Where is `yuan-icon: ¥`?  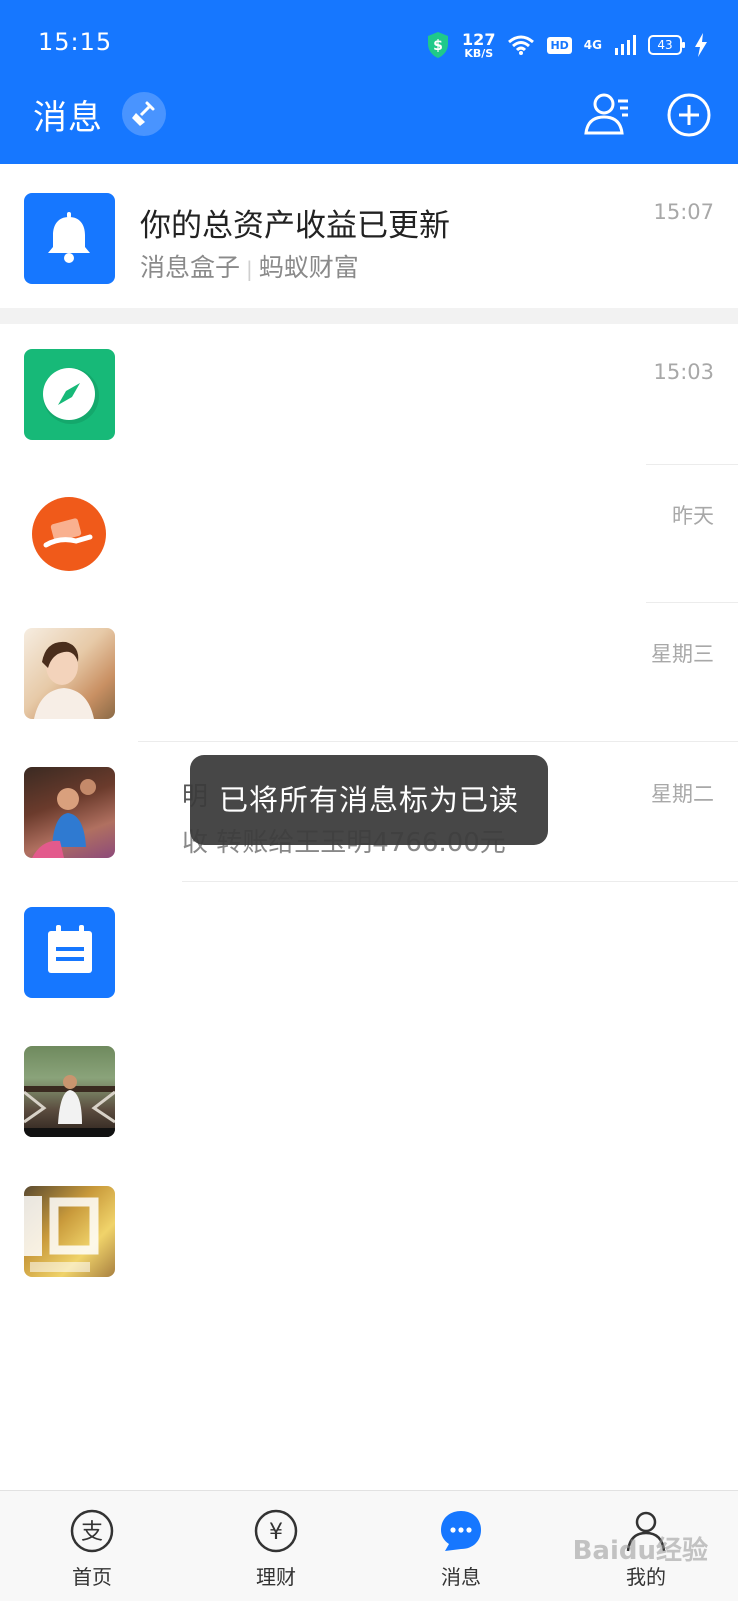 yuan-icon: ¥ is located at coordinates (276, 1531).